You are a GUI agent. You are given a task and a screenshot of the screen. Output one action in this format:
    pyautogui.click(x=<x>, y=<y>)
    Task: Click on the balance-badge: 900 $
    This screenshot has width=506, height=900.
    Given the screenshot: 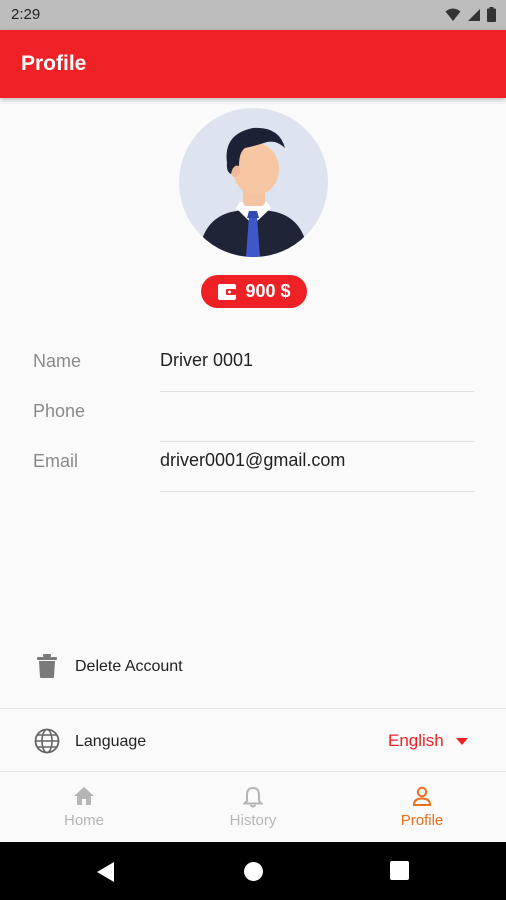 What is the action you would take?
    pyautogui.click(x=254, y=291)
    